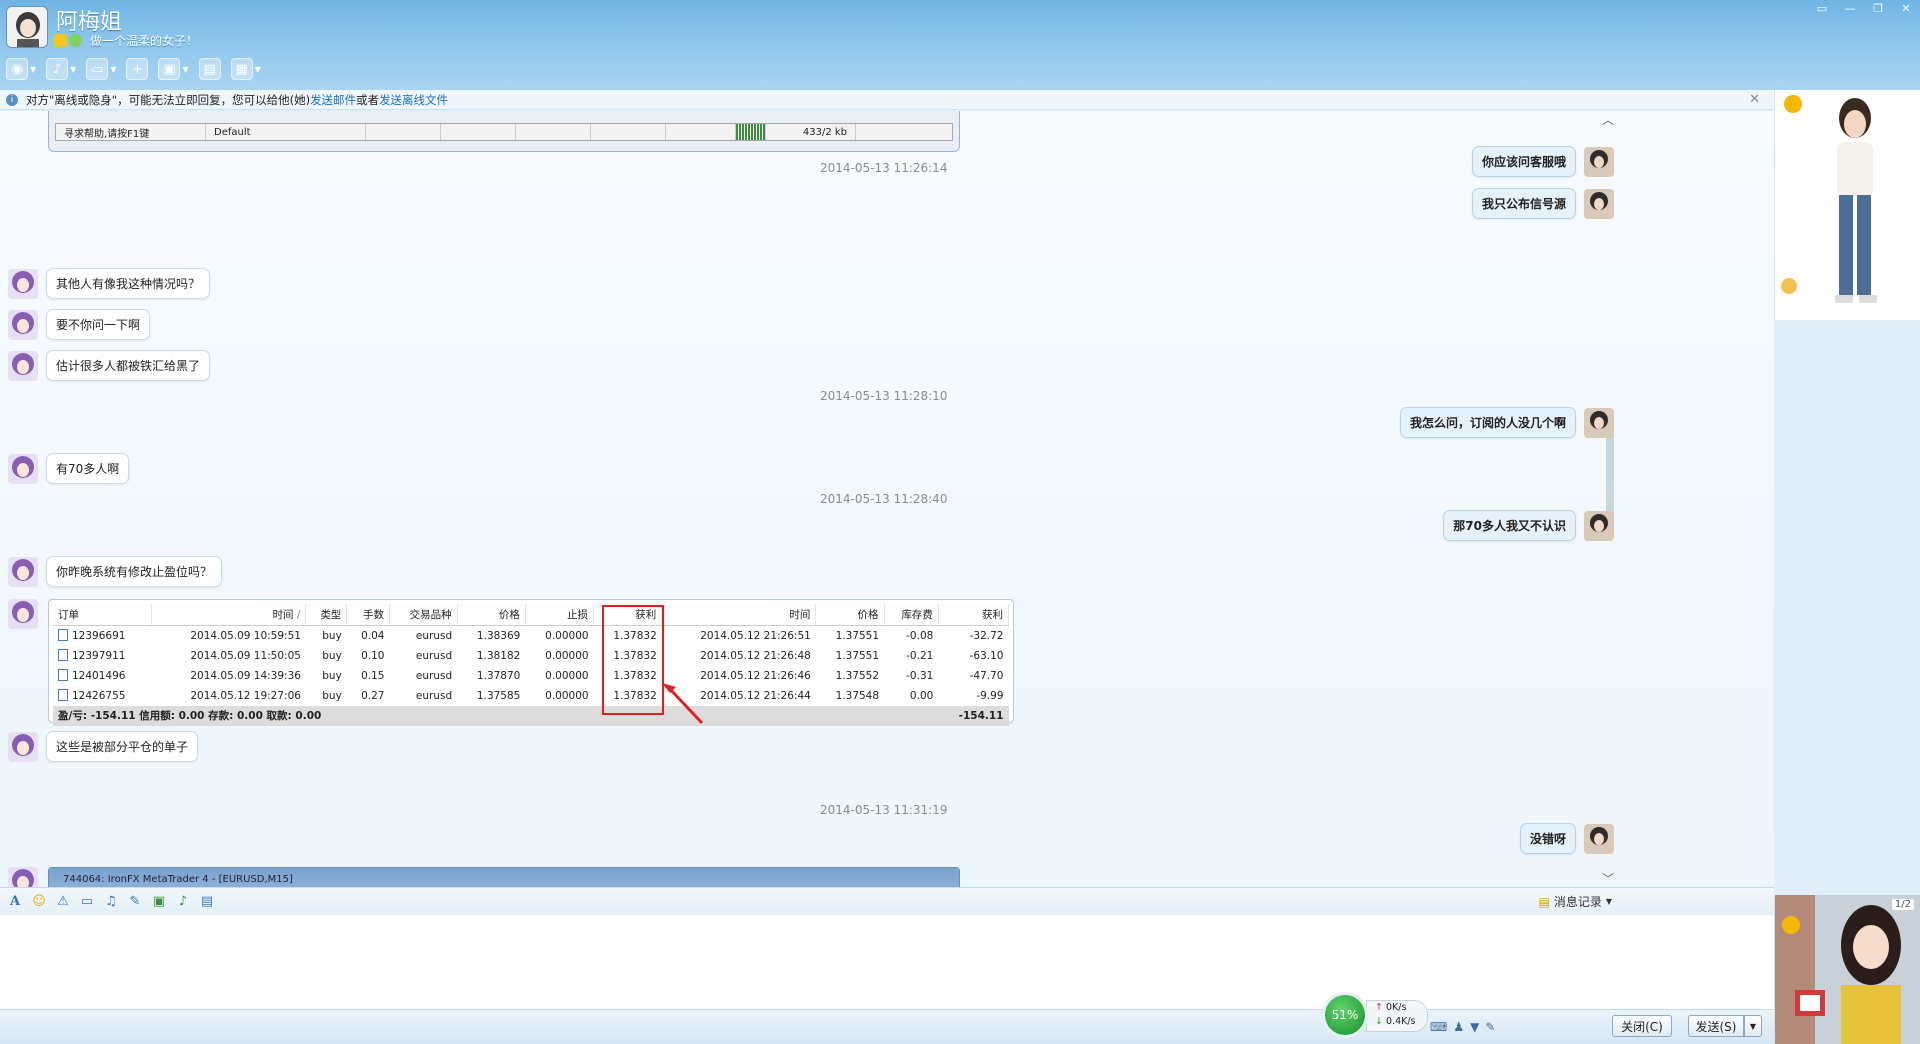 The height and width of the screenshot is (1044, 1920). I want to click on message-bubble: 你应该问客服哦, so click(1523, 161).